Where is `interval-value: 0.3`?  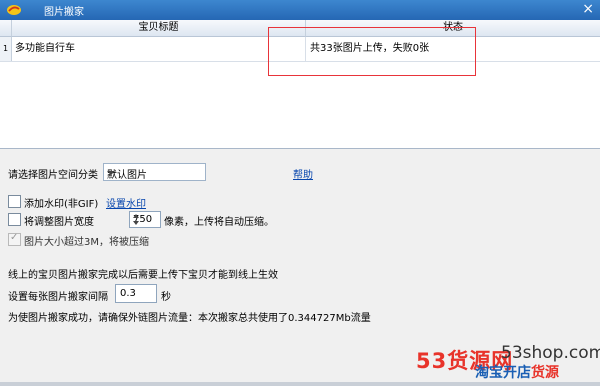
interval-value: 0.3 is located at coordinates (128, 293).